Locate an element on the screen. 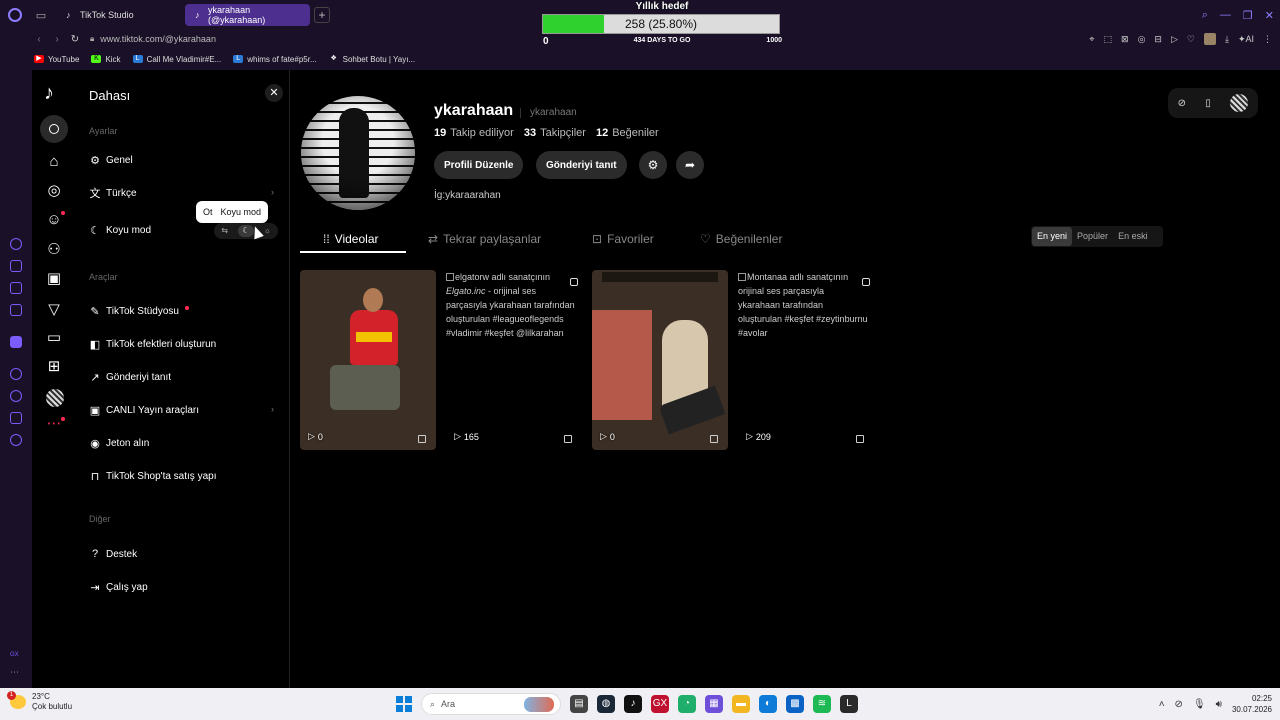  more-icon: ⋯ is located at coordinates (14, 672).